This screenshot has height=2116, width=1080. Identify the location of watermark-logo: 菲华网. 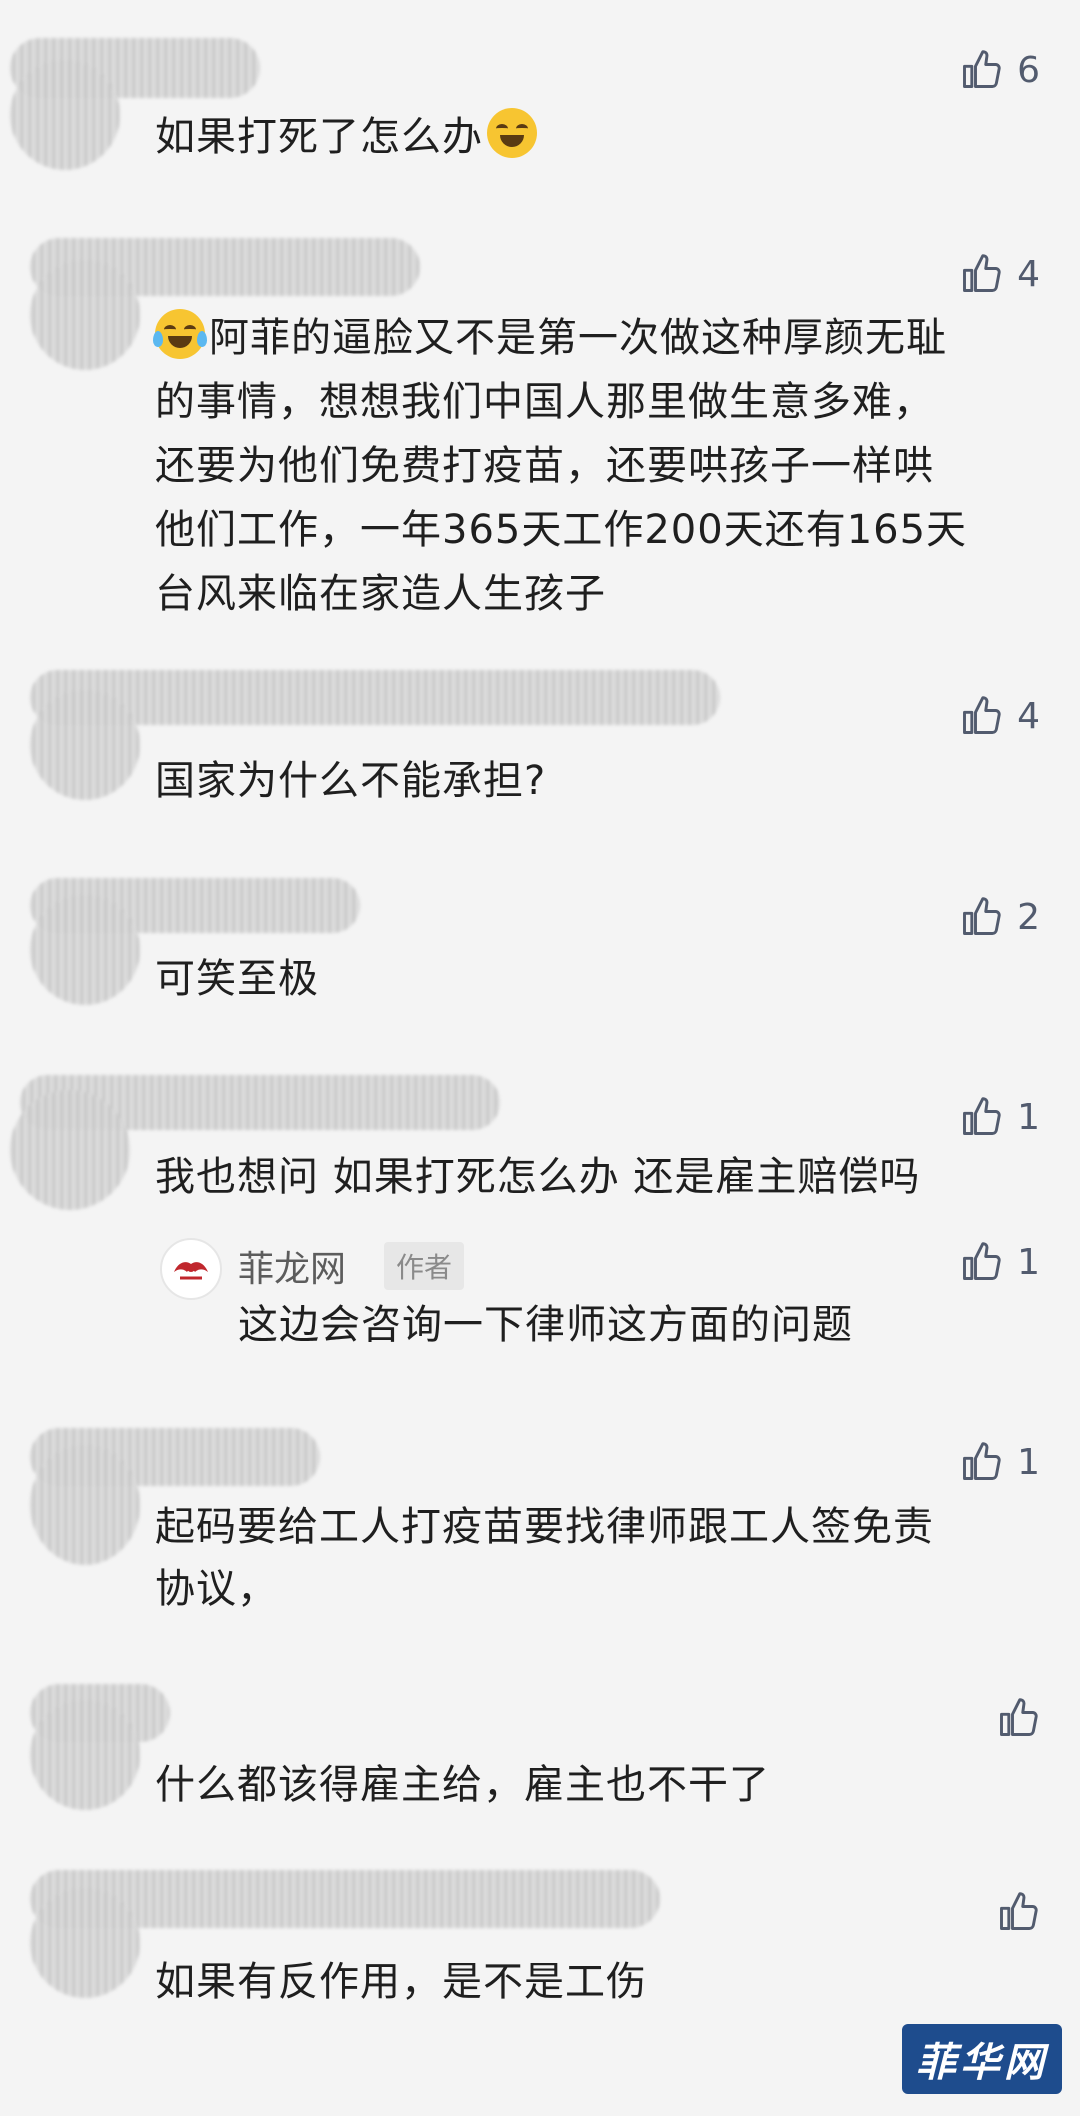
(982, 2059).